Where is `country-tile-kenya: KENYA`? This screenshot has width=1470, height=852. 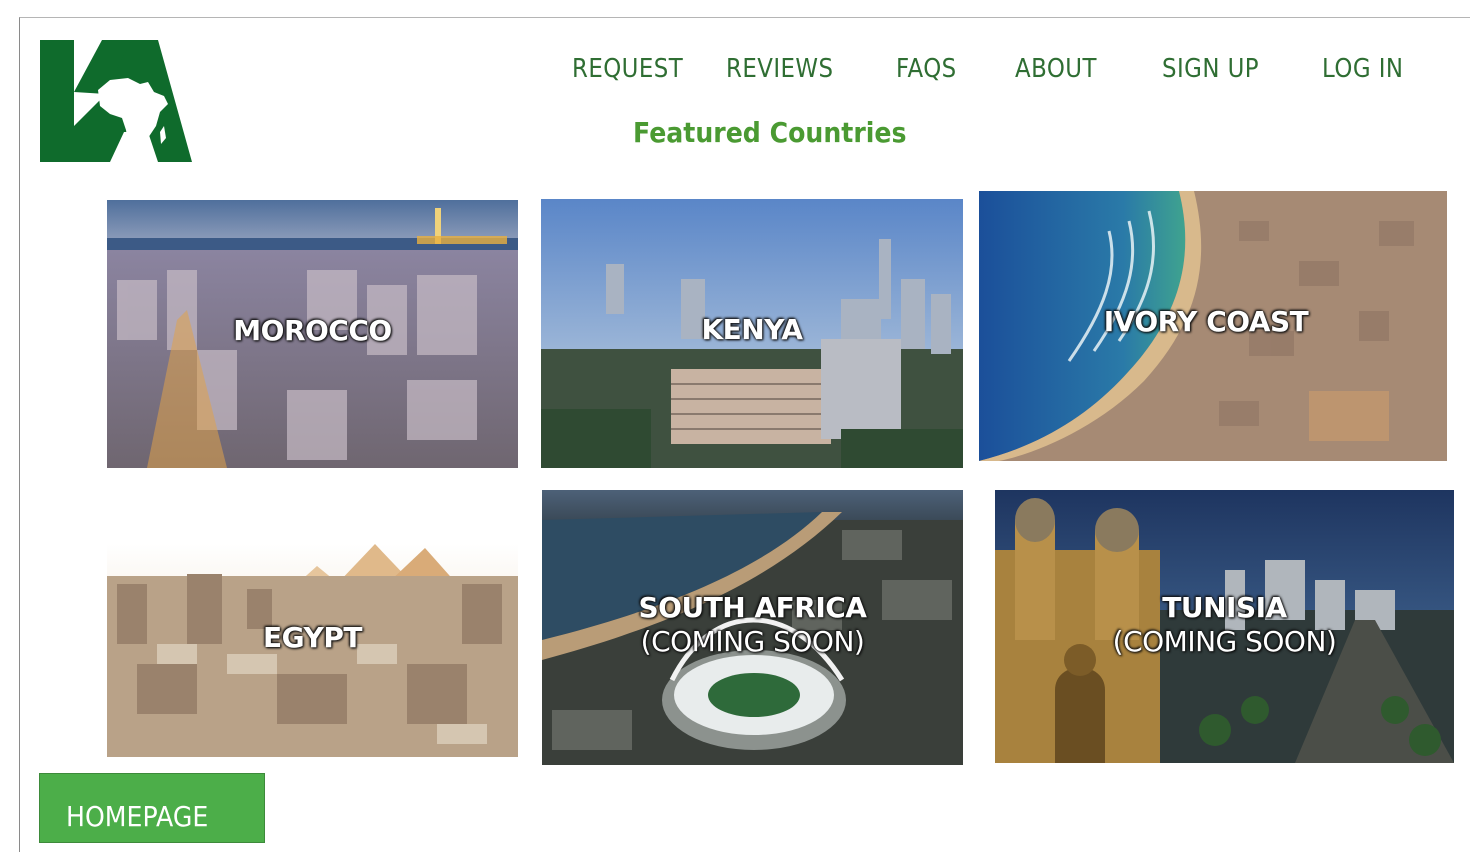 country-tile-kenya: KENYA is located at coordinates (752, 333).